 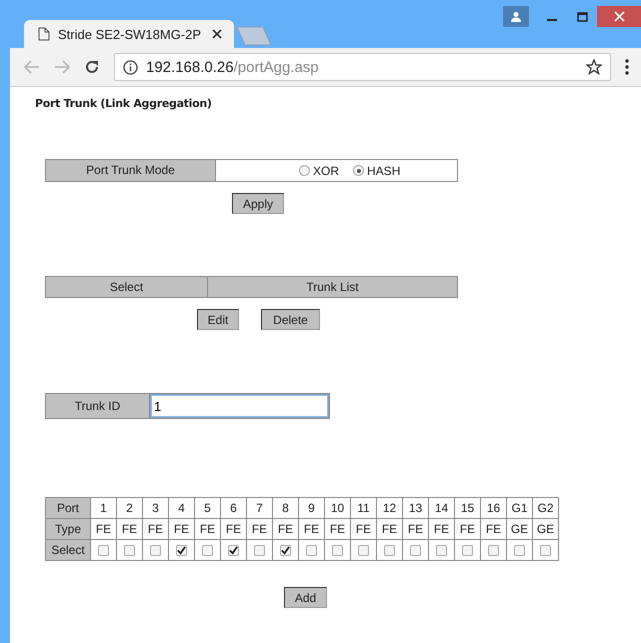 I want to click on close-button, so click(x=619, y=16).